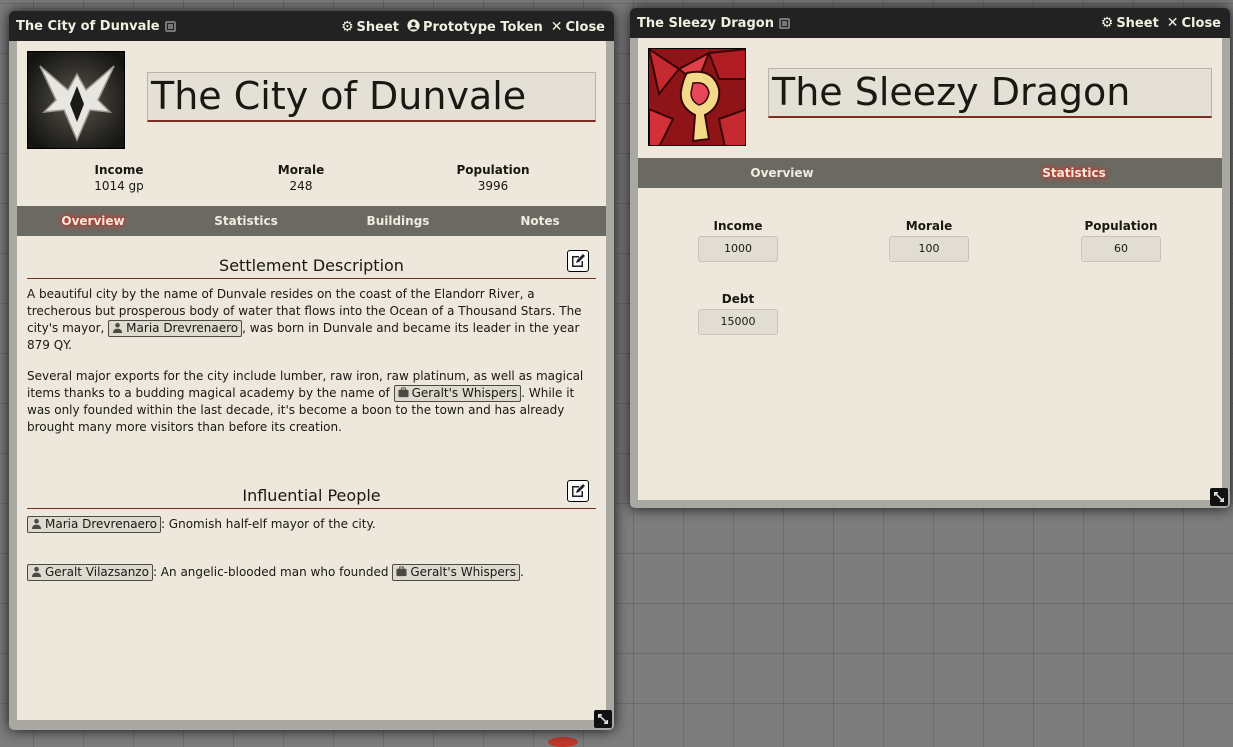  What do you see at coordinates (76, 100) in the screenshot?
I see `city-portrait` at bounding box center [76, 100].